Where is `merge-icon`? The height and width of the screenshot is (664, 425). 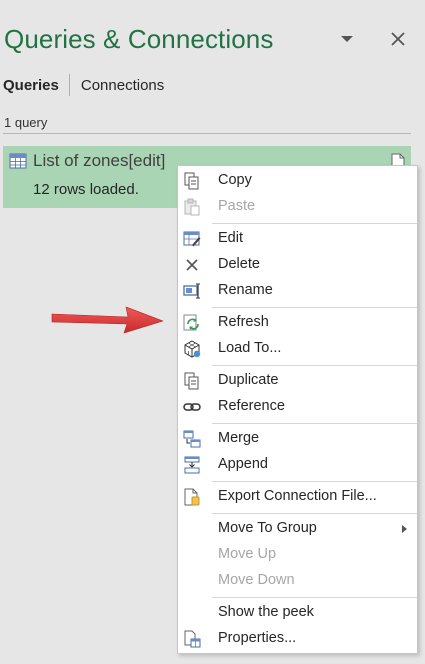
merge-icon is located at coordinates (192, 439).